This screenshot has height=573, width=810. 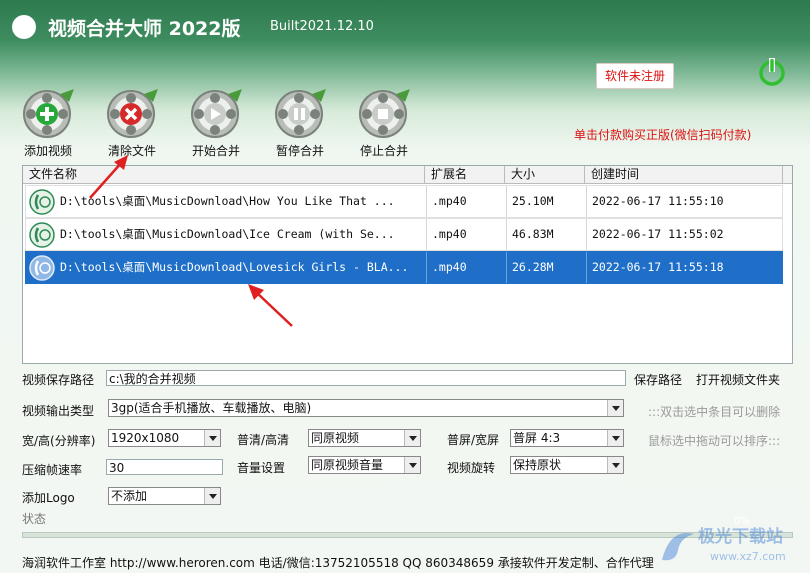 I want to click on quality-value: 同原视频, so click(x=335, y=438).